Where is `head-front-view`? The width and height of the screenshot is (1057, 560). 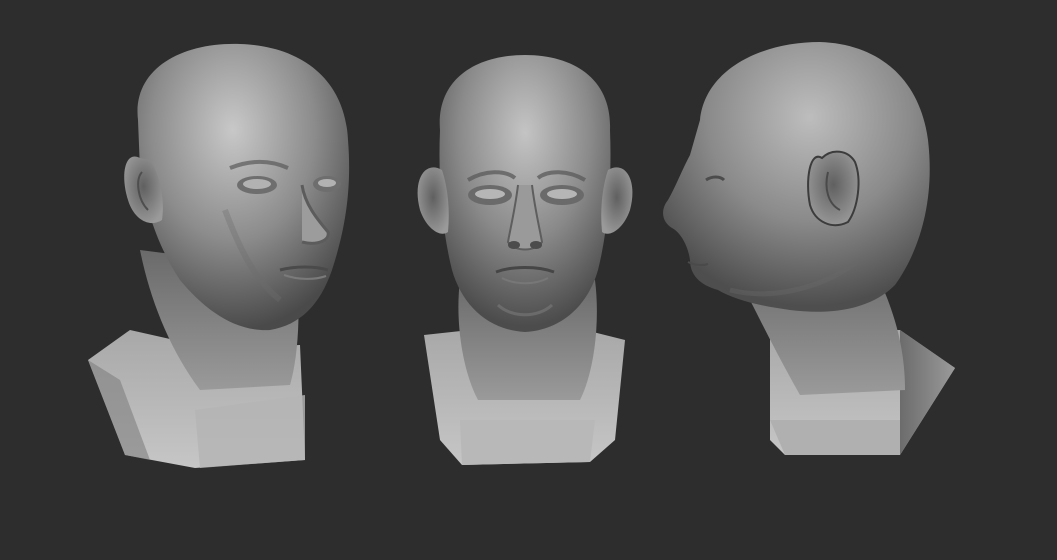
head-front-view is located at coordinates (525, 260).